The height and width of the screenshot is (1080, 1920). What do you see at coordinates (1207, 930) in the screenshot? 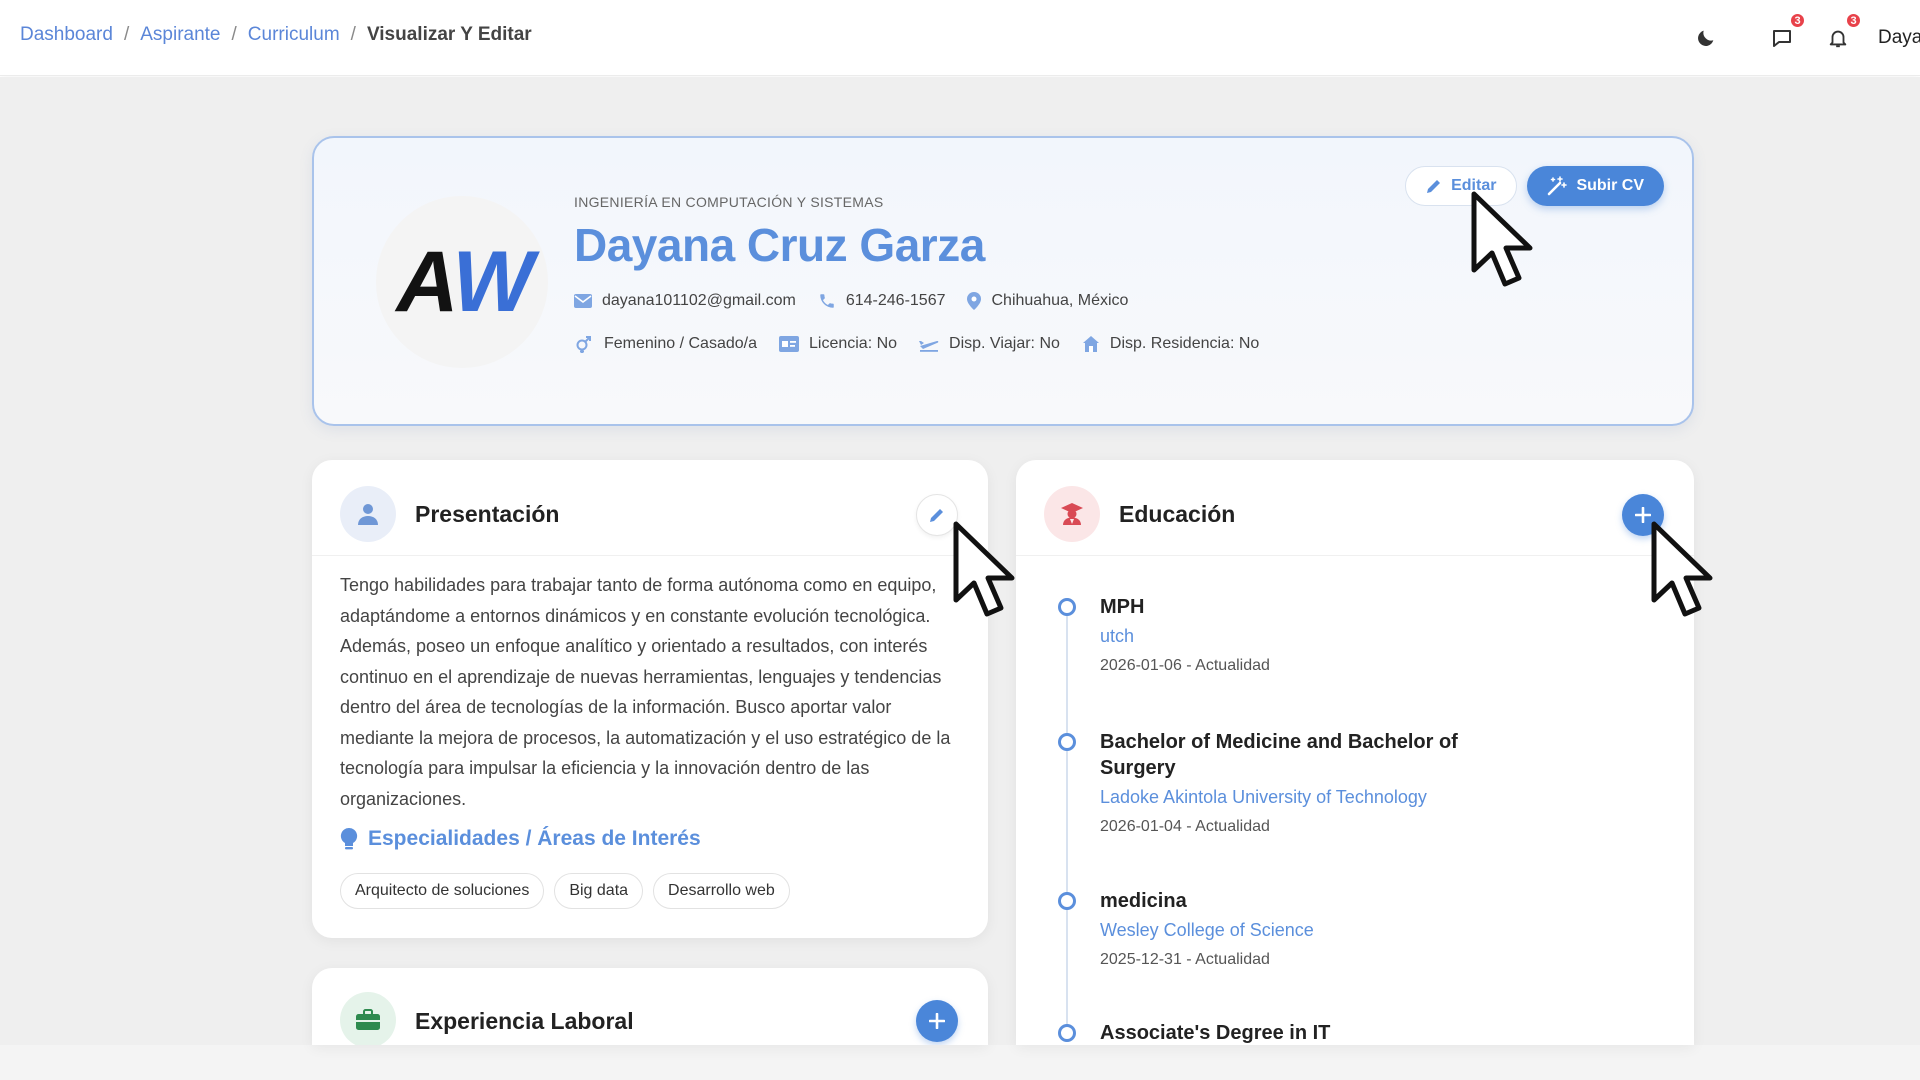
I see `education-school: Wesley College of Science` at bounding box center [1207, 930].